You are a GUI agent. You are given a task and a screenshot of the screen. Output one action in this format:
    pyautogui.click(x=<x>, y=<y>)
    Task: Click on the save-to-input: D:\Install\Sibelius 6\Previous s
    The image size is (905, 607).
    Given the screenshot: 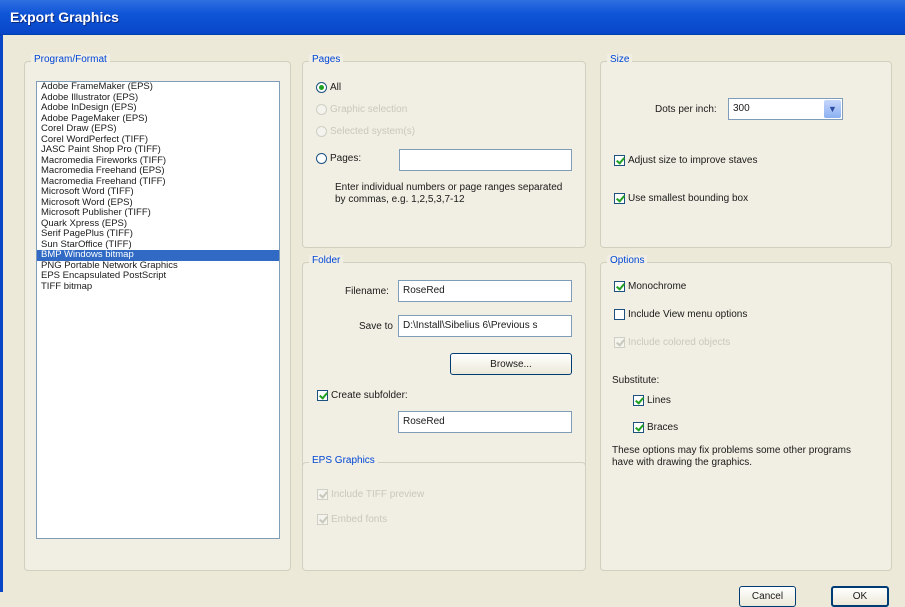 What is the action you would take?
    pyautogui.click(x=485, y=326)
    